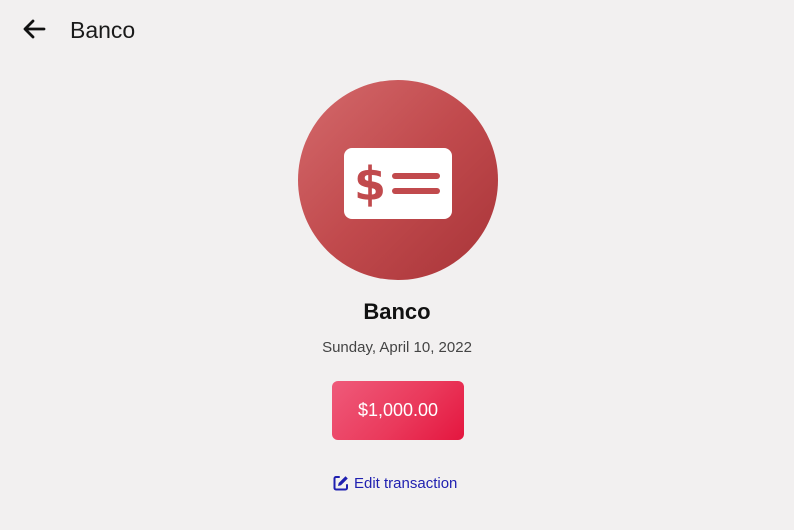 Image resolution: width=794 pixels, height=530 pixels. I want to click on transaction-name: Banco, so click(397, 311).